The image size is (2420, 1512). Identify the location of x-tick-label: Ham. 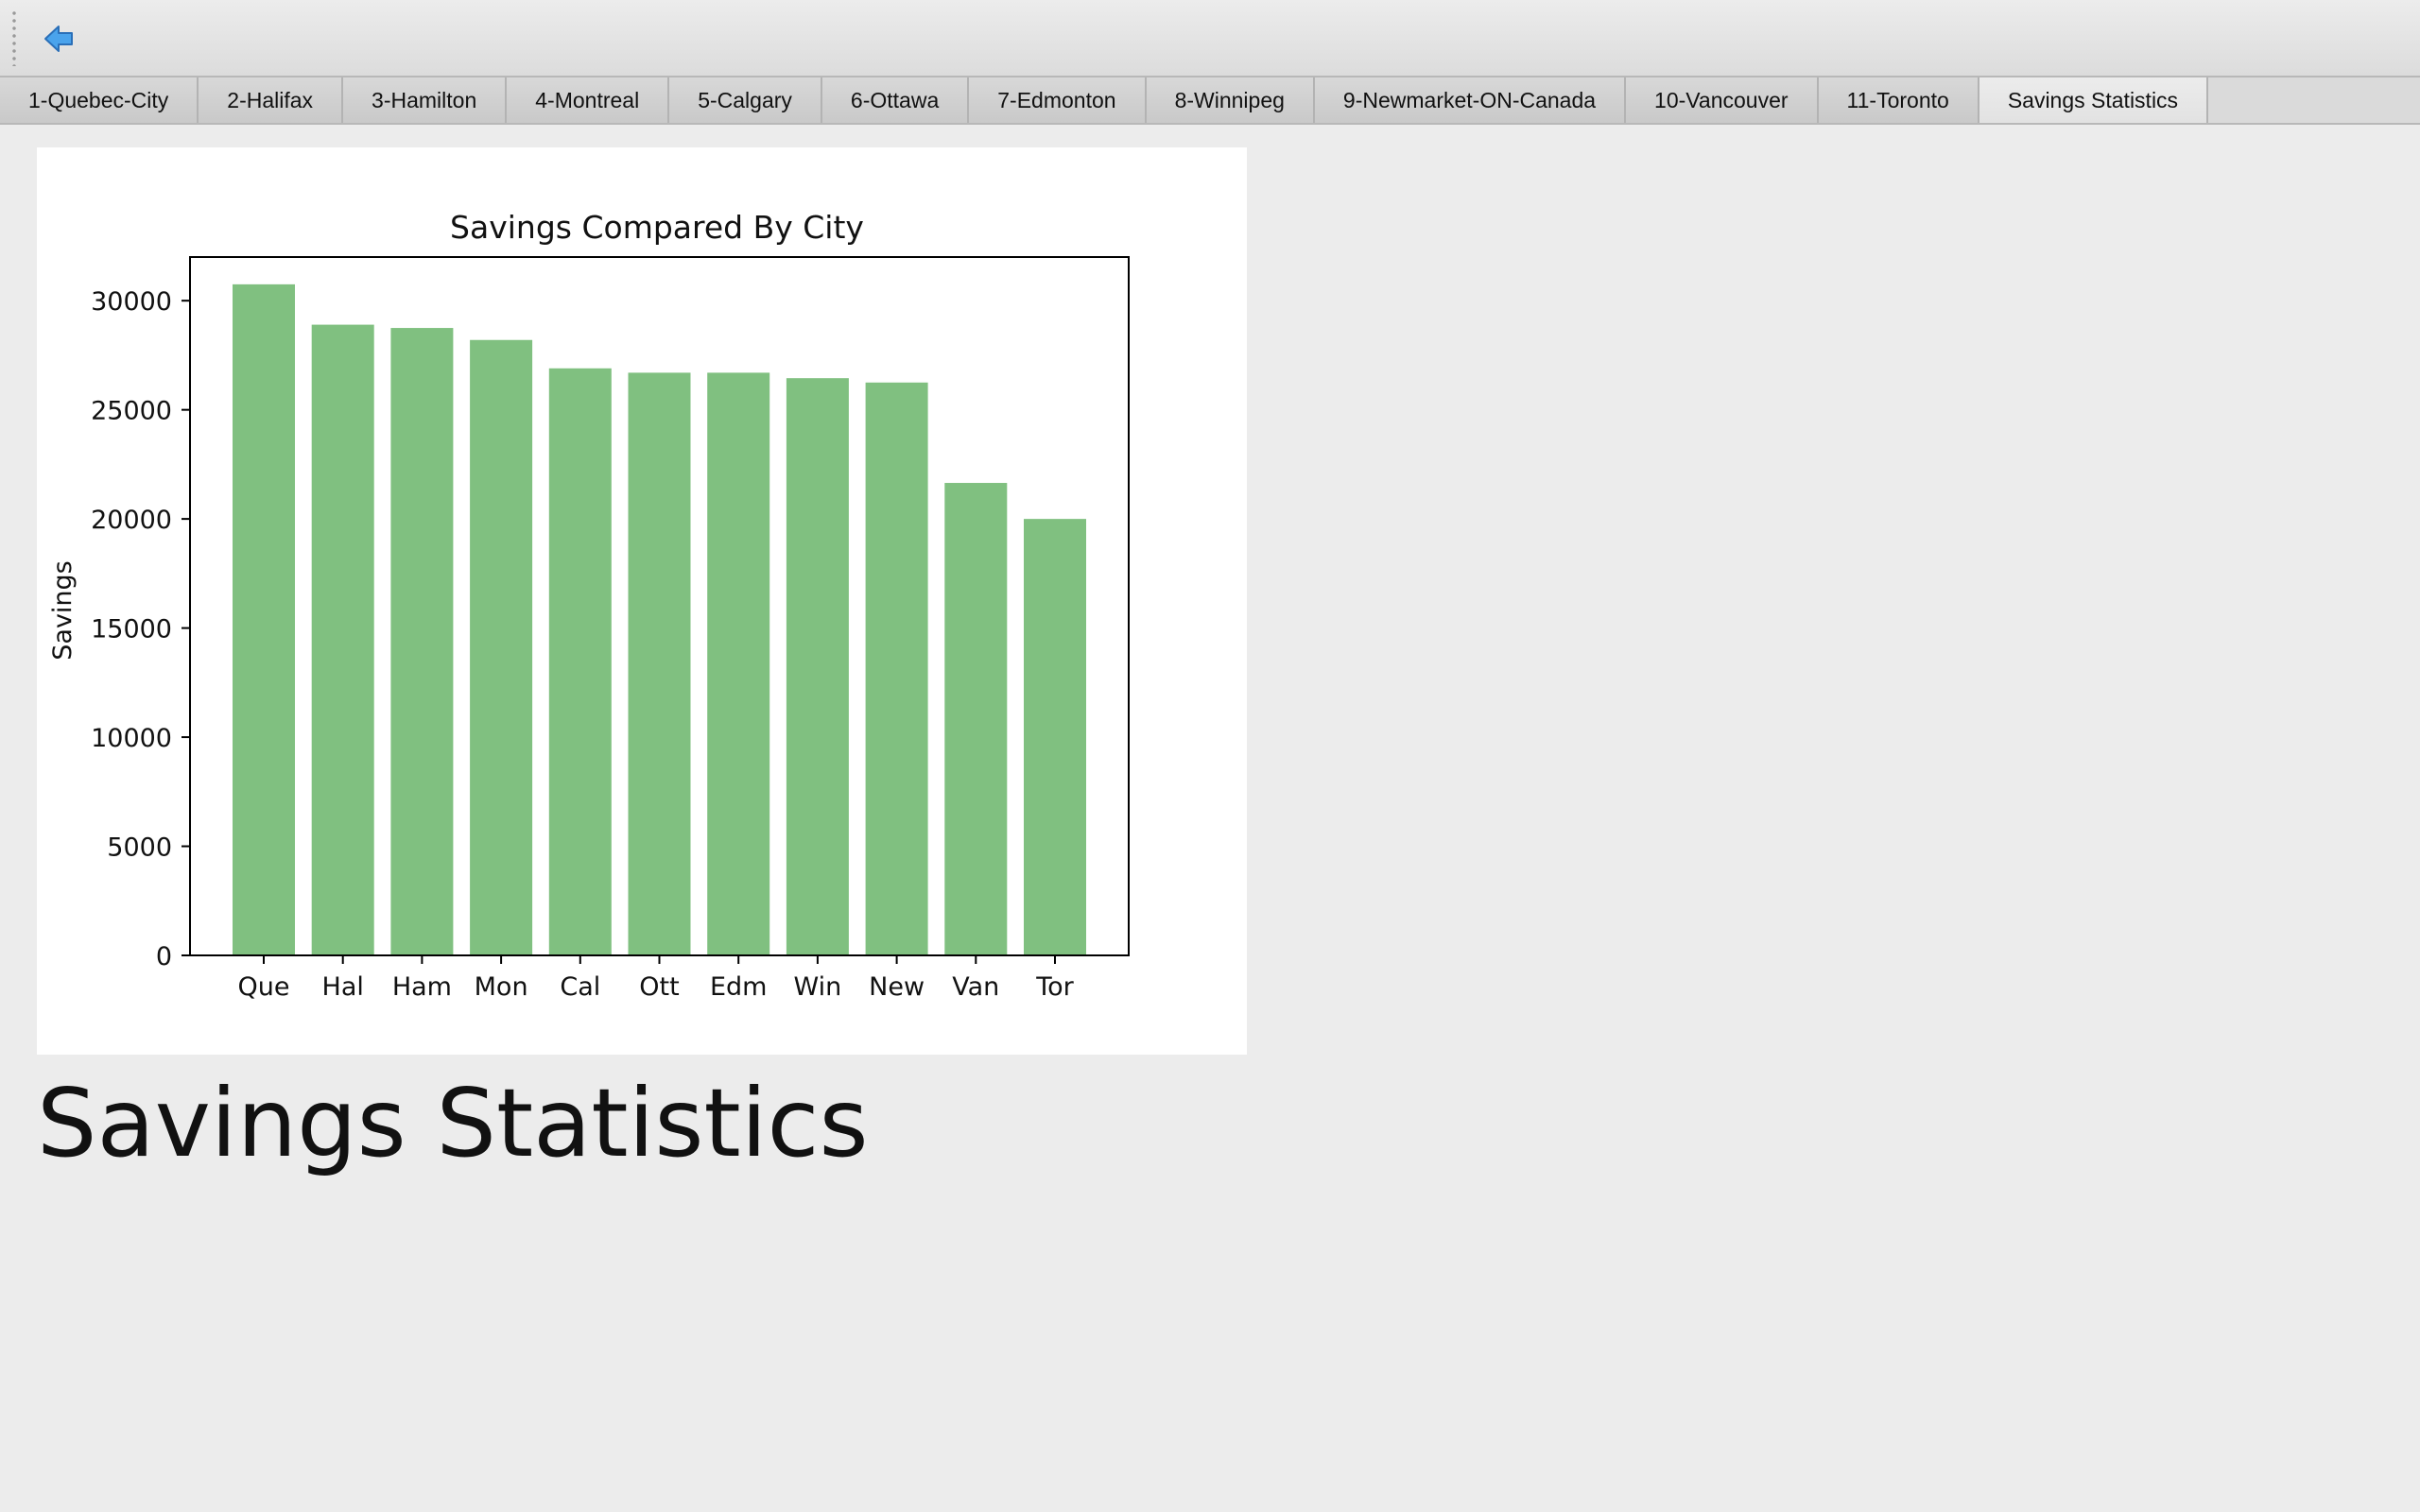
(422, 987).